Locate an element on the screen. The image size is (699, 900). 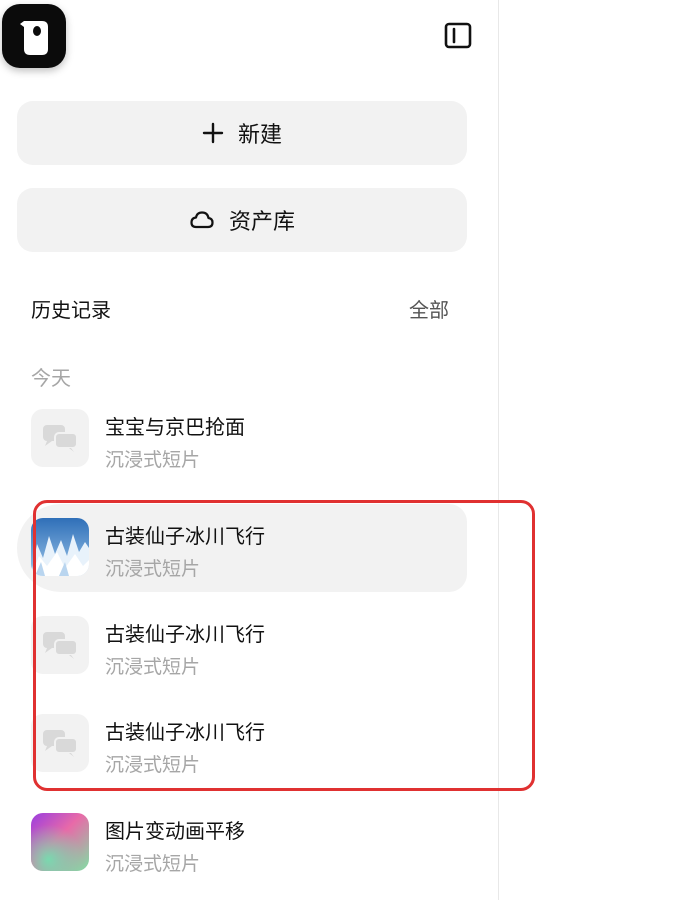
history-item: 宝宝与京巴抢面 沉浸式短片 is located at coordinates (242, 439).